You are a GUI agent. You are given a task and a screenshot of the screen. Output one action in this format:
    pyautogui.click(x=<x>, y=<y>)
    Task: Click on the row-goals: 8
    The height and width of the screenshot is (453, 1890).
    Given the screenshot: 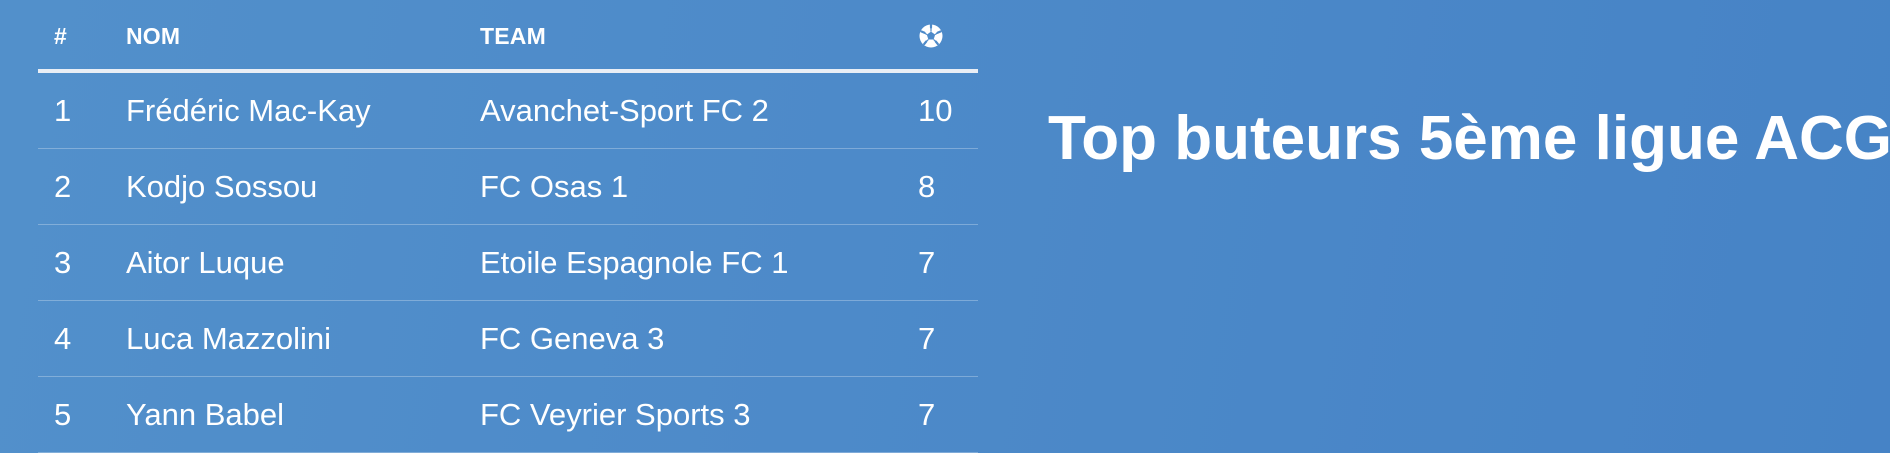 What is the action you would take?
    pyautogui.click(x=927, y=186)
    